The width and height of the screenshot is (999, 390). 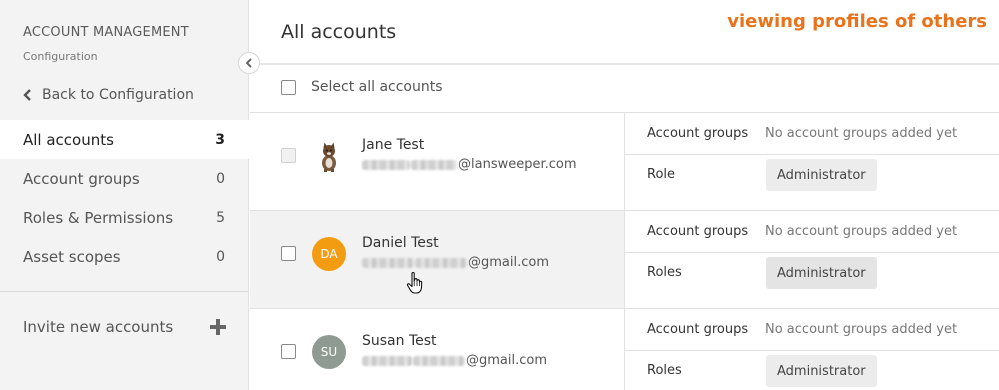 What do you see at coordinates (414, 282) in the screenshot?
I see `hand-cursor-icon` at bounding box center [414, 282].